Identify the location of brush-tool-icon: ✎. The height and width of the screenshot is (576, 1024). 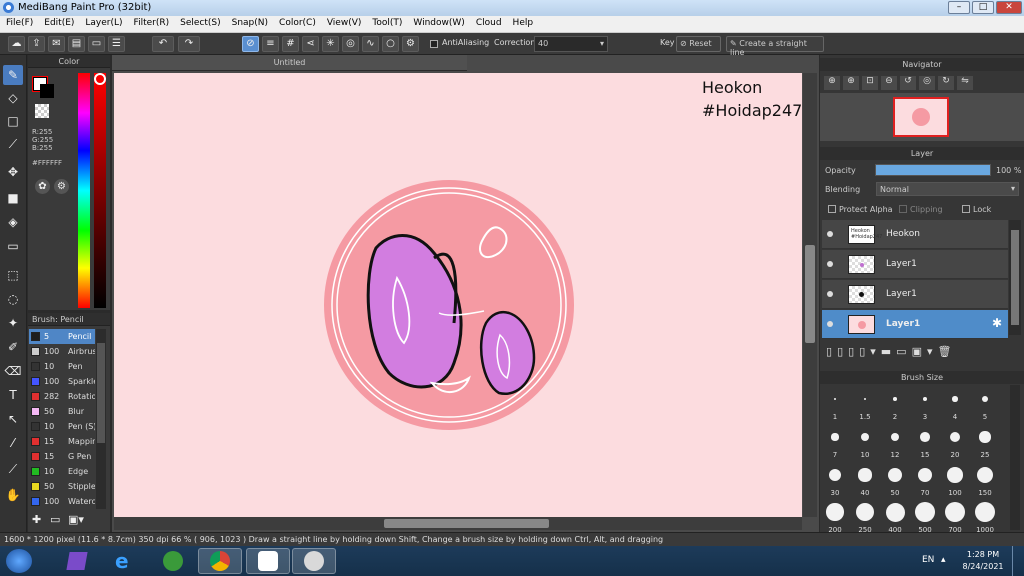
(13, 75).